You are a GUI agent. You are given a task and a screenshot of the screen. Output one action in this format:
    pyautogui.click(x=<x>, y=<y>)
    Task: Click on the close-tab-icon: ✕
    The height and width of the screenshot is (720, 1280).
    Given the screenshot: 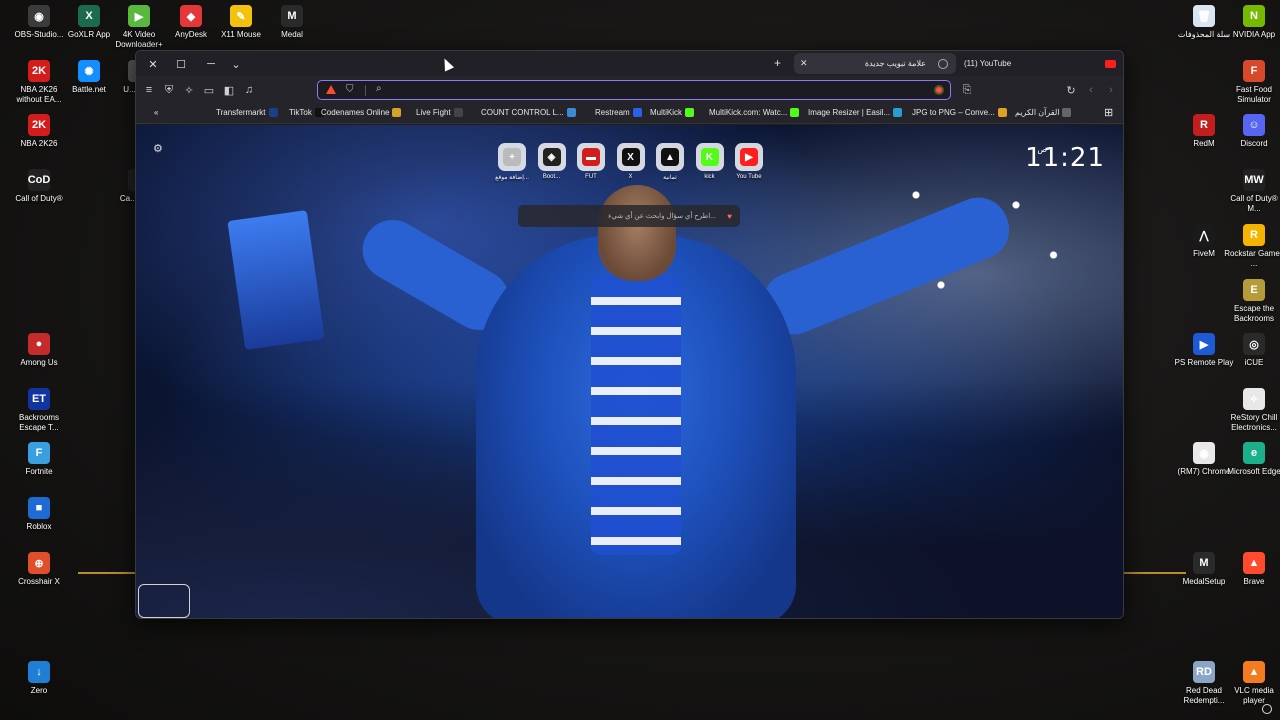 What is the action you would take?
    pyautogui.click(x=804, y=63)
    